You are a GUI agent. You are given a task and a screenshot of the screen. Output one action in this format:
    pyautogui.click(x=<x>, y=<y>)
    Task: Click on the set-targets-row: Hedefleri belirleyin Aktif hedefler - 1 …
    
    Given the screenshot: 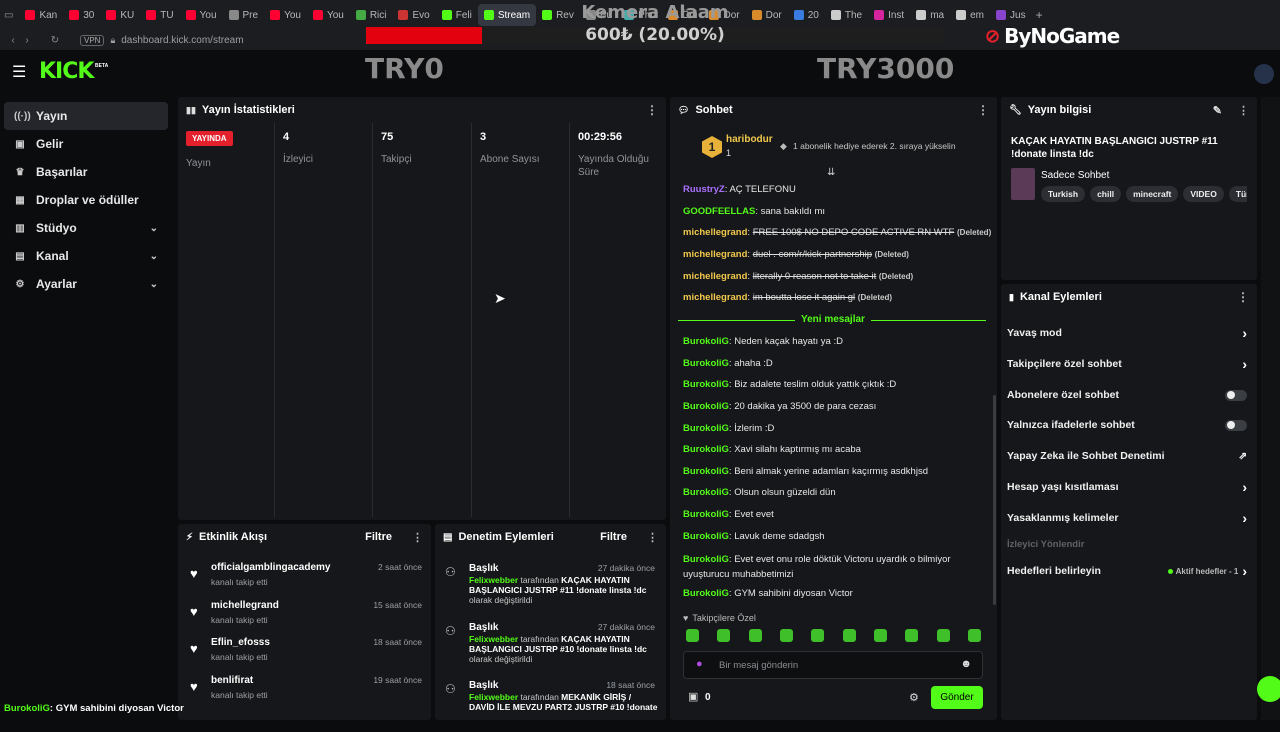 What is the action you would take?
    pyautogui.click(x=1127, y=571)
    